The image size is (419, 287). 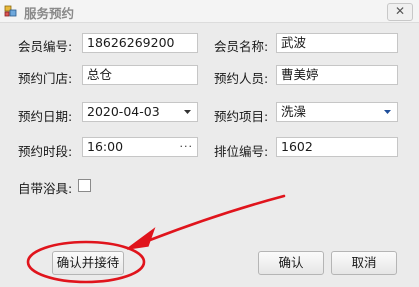 What do you see at coordinates (45, 151) in the screenshot?
I see `time-label: 预约时段:` at bounding box center [45, 151].